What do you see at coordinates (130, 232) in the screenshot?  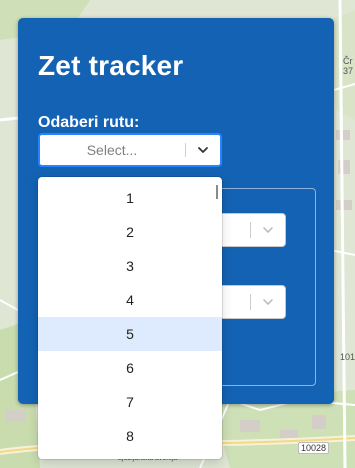 I see `route-option: 2` at bounding box center [130, 232].